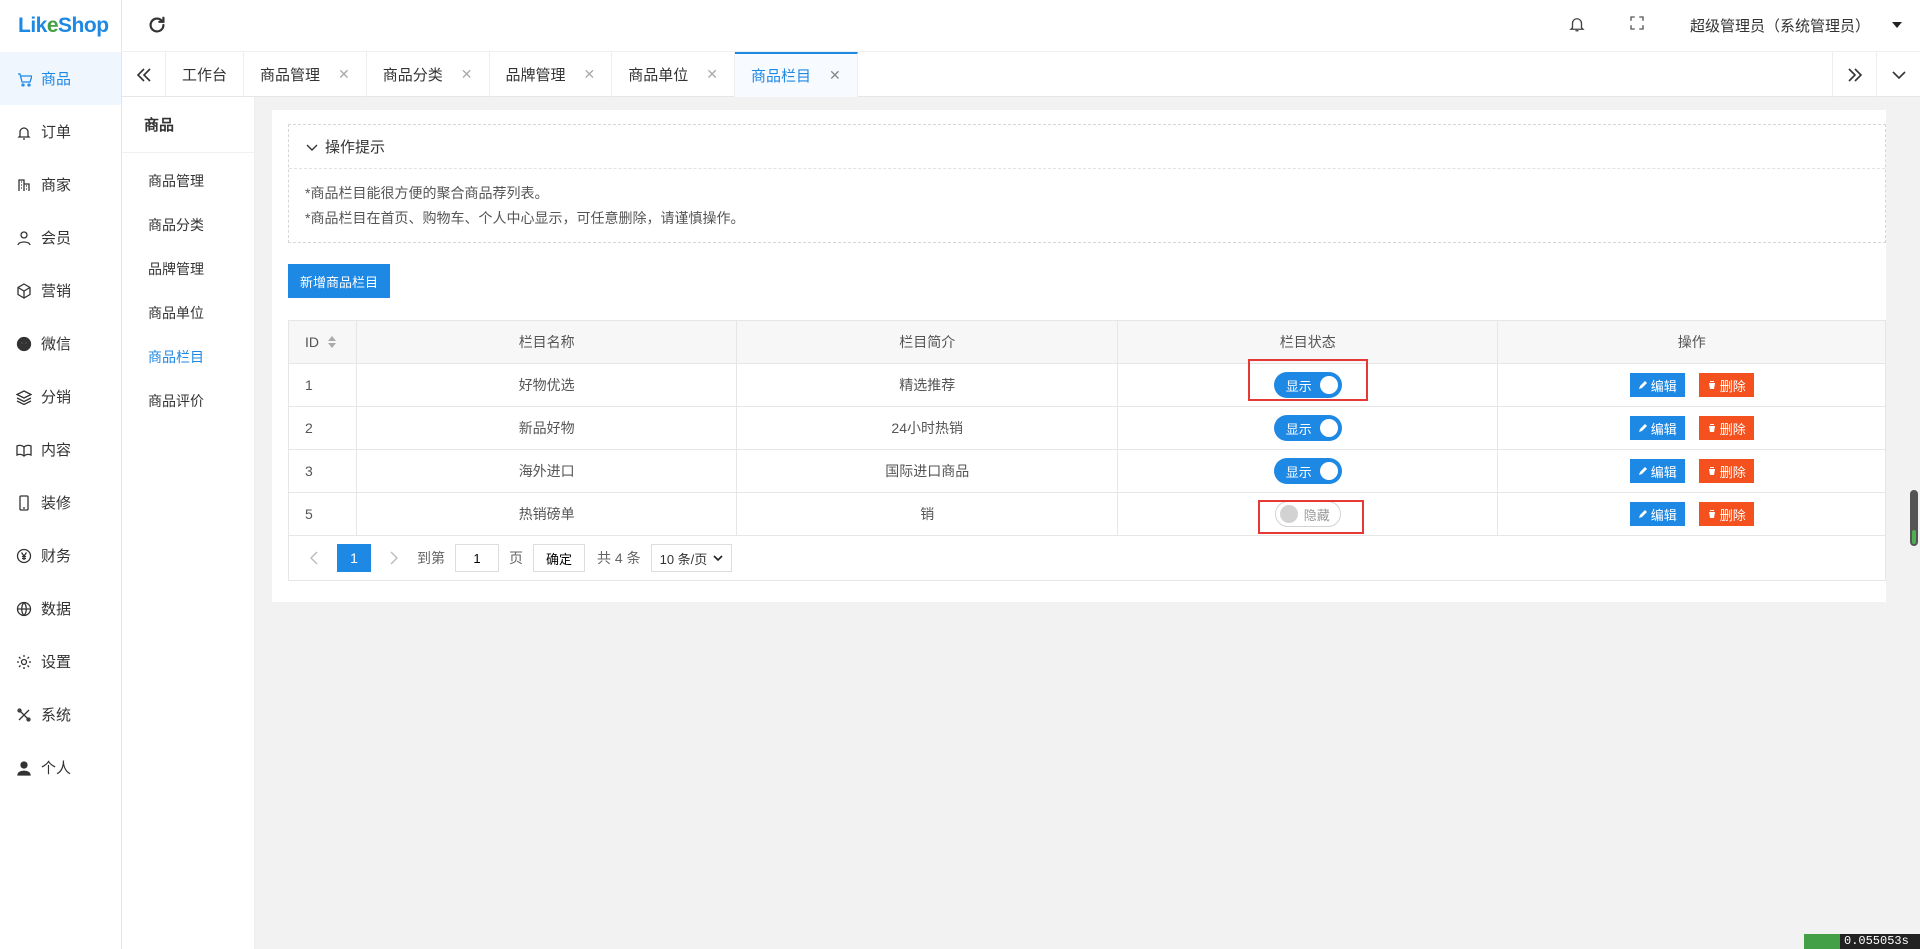 This screenshot has width=1920, height=949. Describe the element at coordinates (1316, 515) in the screenshot. I see `status-switch-label: 隐藏` at that location.